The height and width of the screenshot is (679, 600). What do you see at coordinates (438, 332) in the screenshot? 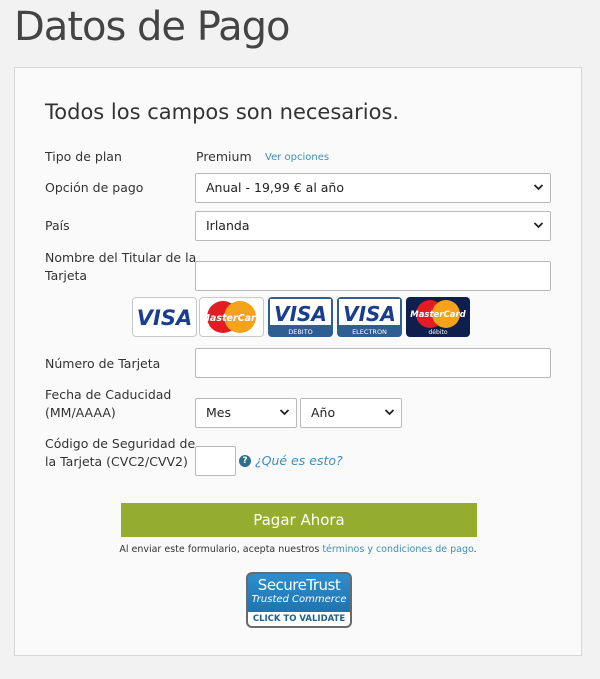
I see `mastercard-debito-sub: débito` at bounding box center [438, 332].